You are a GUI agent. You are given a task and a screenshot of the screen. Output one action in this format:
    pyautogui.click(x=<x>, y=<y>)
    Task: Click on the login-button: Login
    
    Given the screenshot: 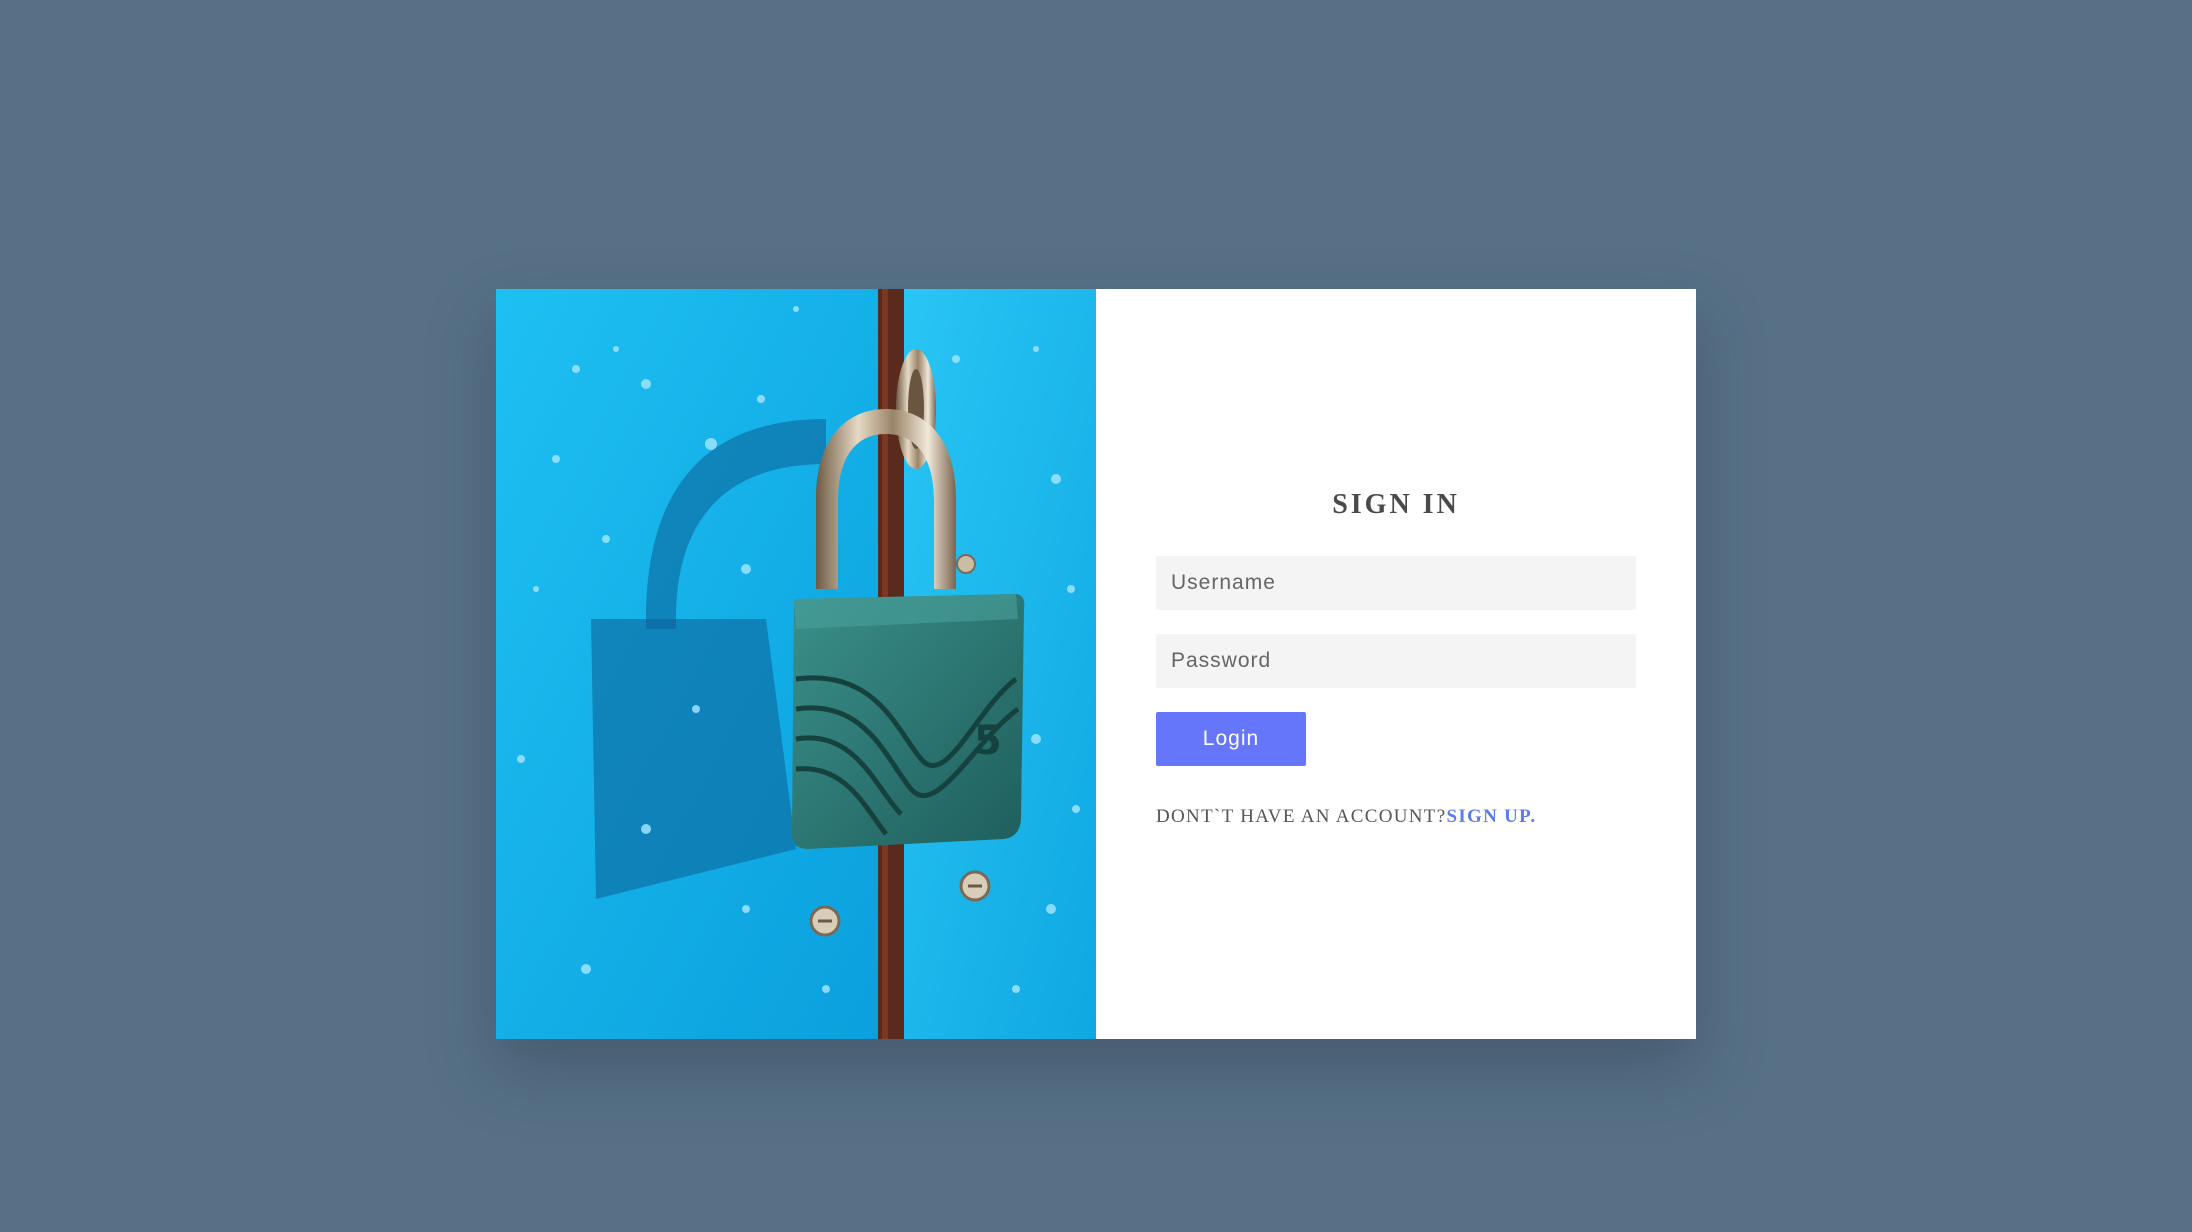 What is the action you would take?
    pyautogui.click(x=1231, y=739)
    